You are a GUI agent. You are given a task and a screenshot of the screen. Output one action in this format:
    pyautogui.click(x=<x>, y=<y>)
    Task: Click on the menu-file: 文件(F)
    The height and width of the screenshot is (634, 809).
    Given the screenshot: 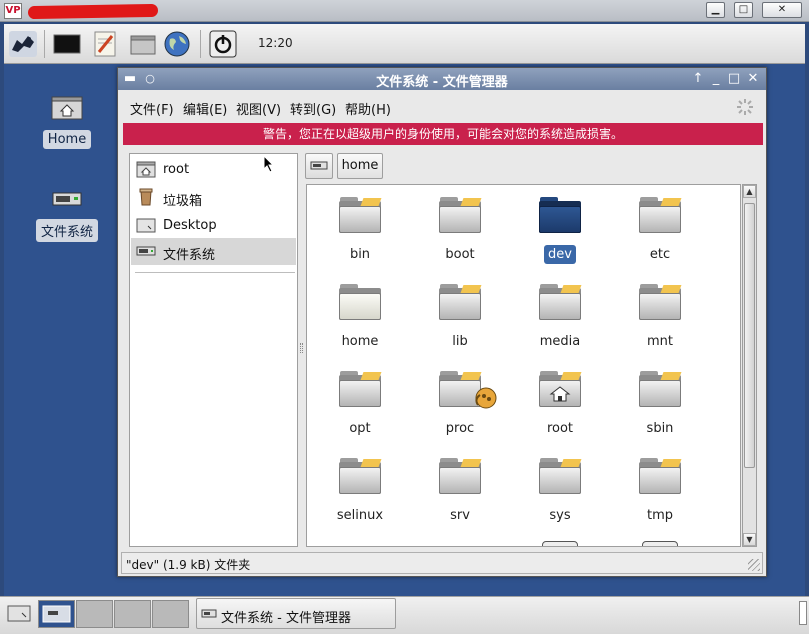 What is the action you would take?
    pyautogui.click(x=152, y=108)
    